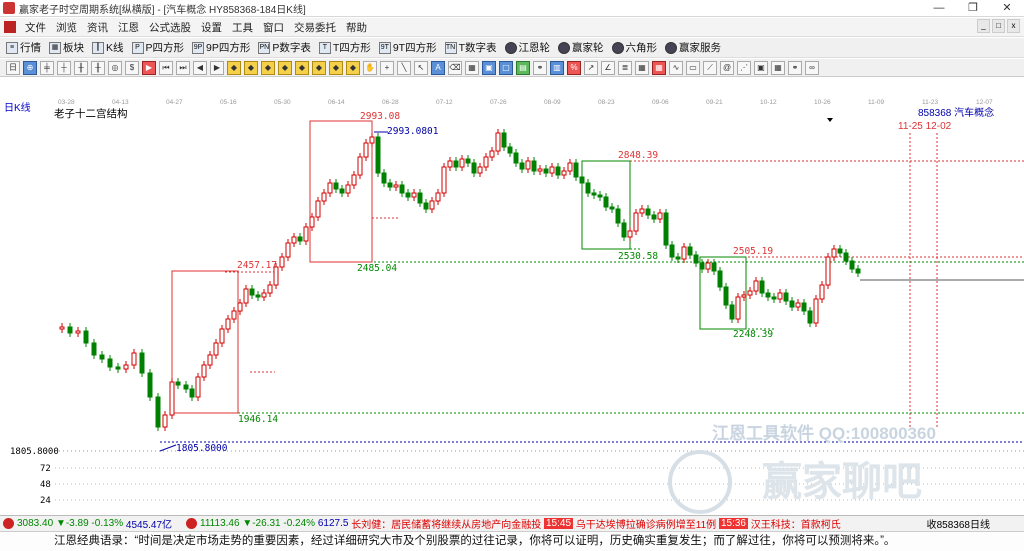 The width and height of the screenshot is (1024, 551). I want to click on menu-browse: 浏览, so click(66, 27).